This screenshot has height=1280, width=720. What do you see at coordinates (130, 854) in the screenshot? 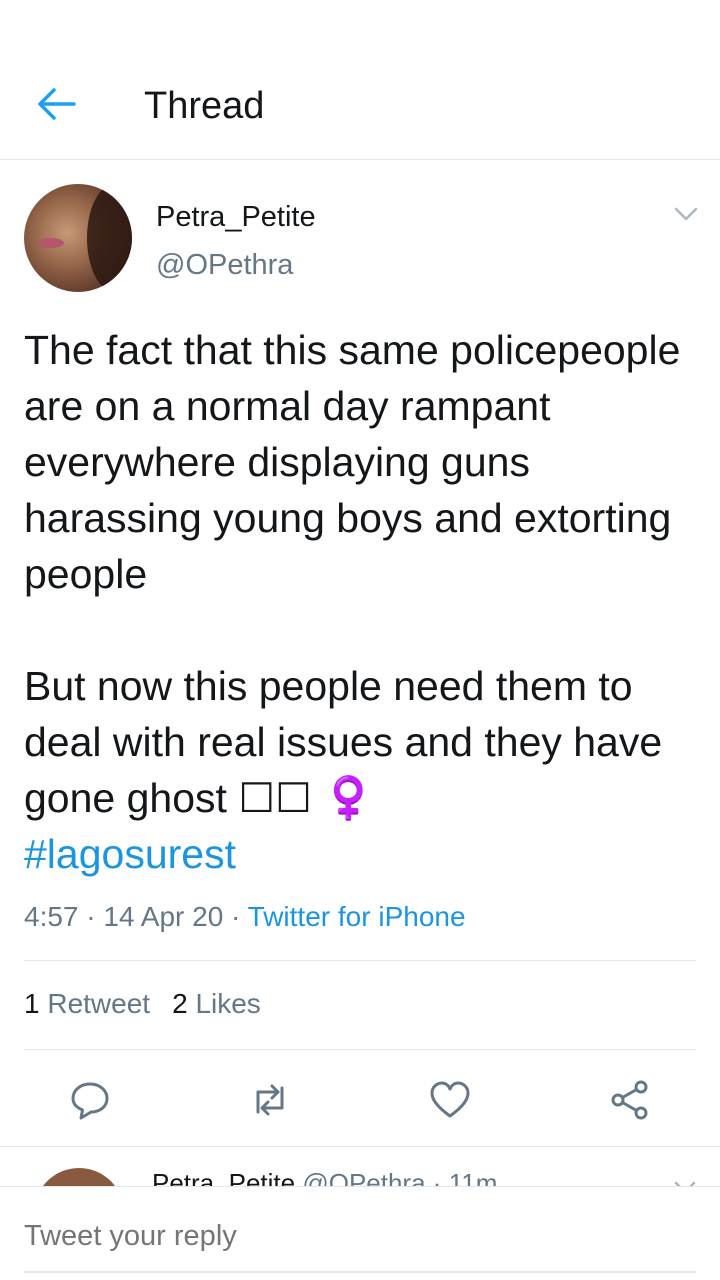
I see `hashtag-link: #lagosurest` at bounding box center [130, 854].